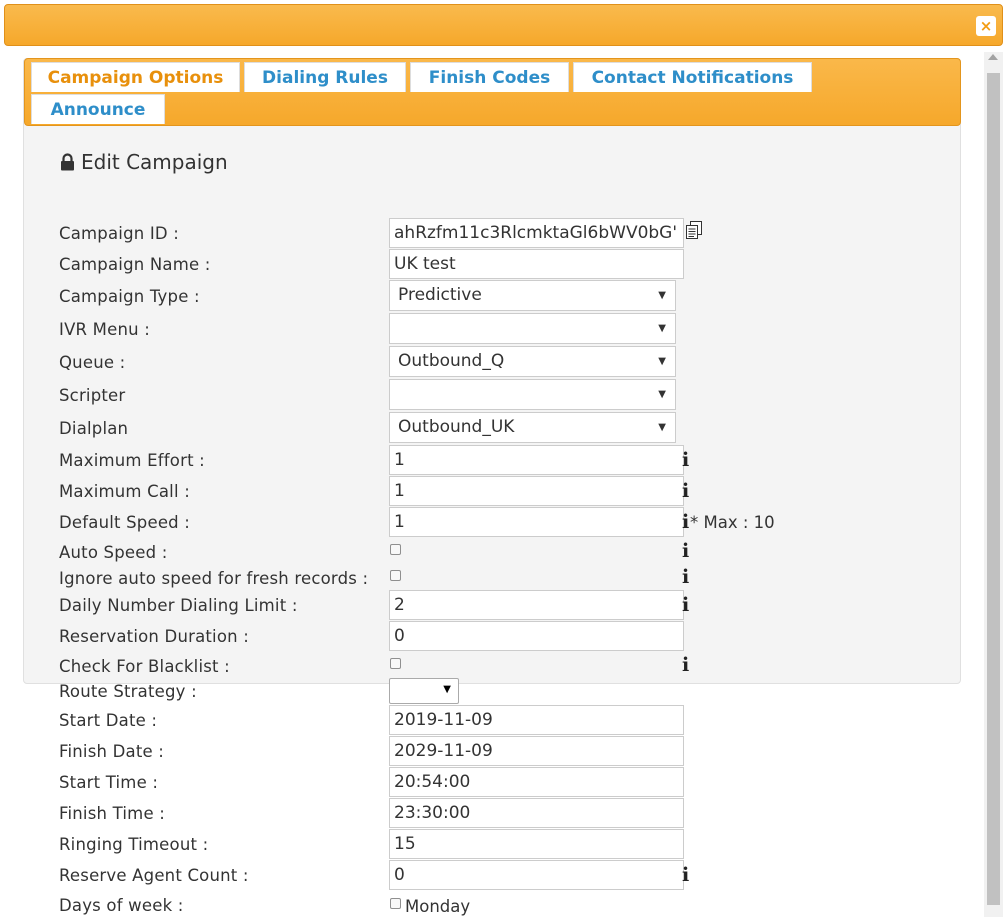 The width and height of the screenshot is (1007, 917). I want to click on page-title: Edit Campaign, so click(144, 163).